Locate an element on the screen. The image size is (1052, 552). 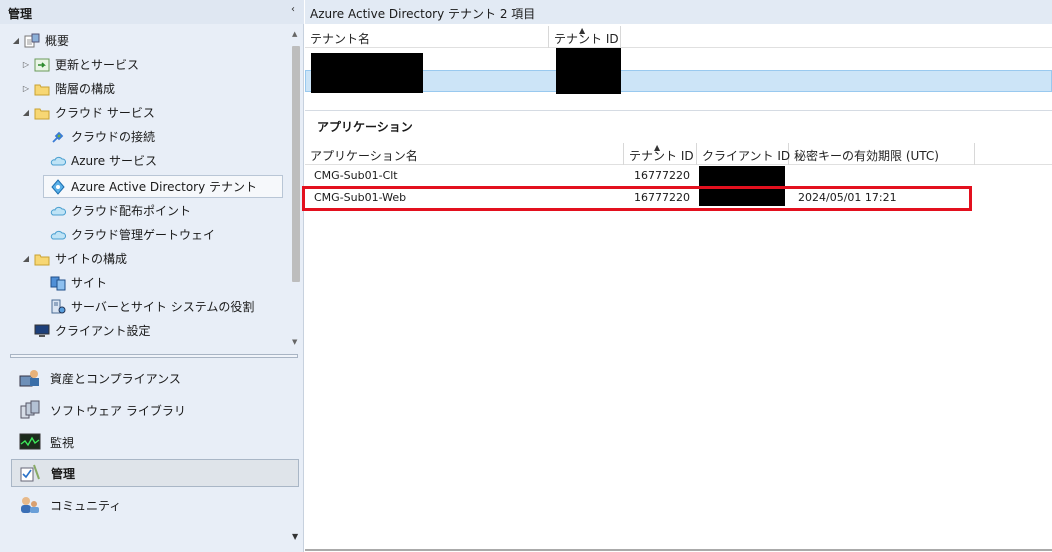
tree-item-client-settings: クライアント設定 is located at coordinates (85, 331).